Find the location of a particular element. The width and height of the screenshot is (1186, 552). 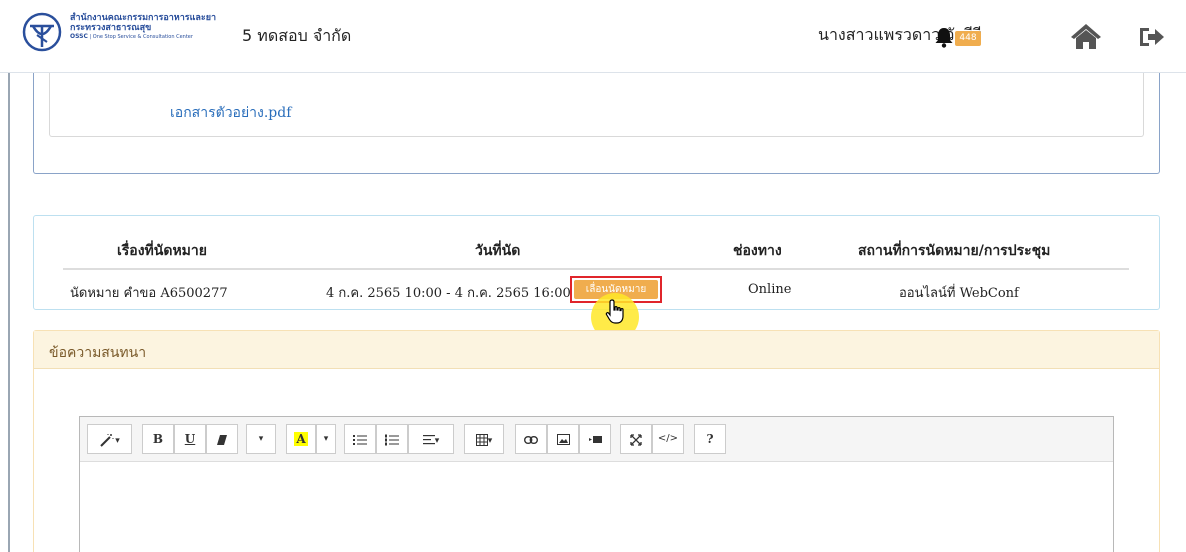

bold-button: B is located at coordinates (158, 439).